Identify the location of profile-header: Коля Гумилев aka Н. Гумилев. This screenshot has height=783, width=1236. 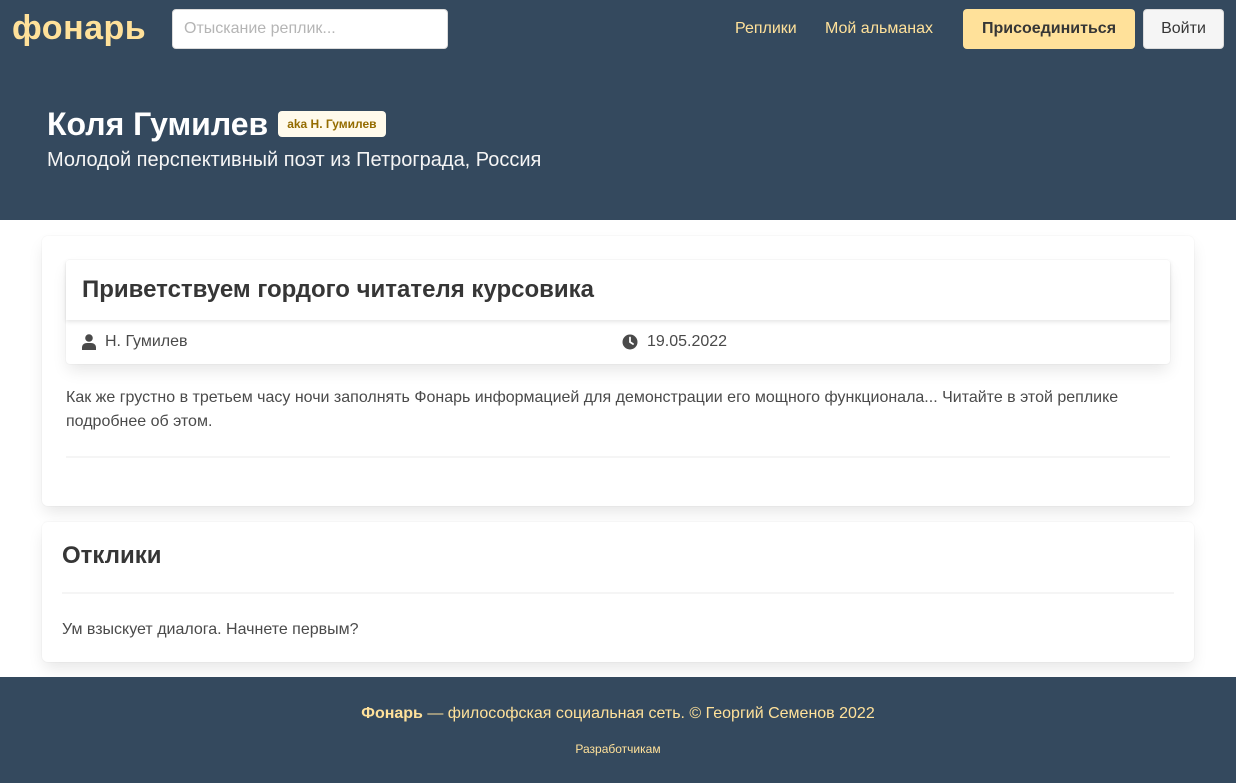
(216, 124).